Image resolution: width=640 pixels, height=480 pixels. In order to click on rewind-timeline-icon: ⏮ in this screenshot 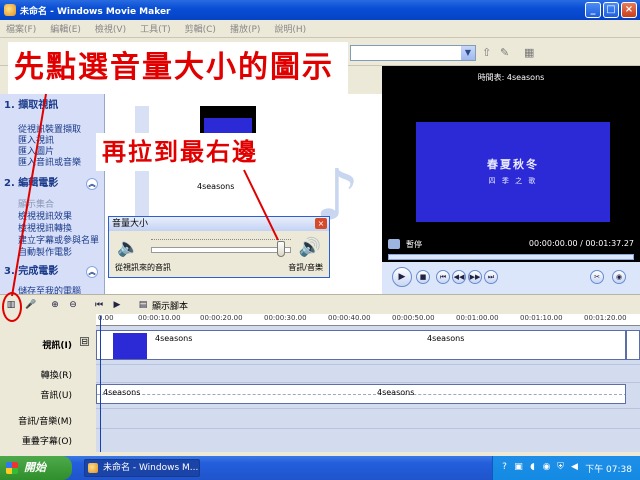, I will do `click(99, 305)`.